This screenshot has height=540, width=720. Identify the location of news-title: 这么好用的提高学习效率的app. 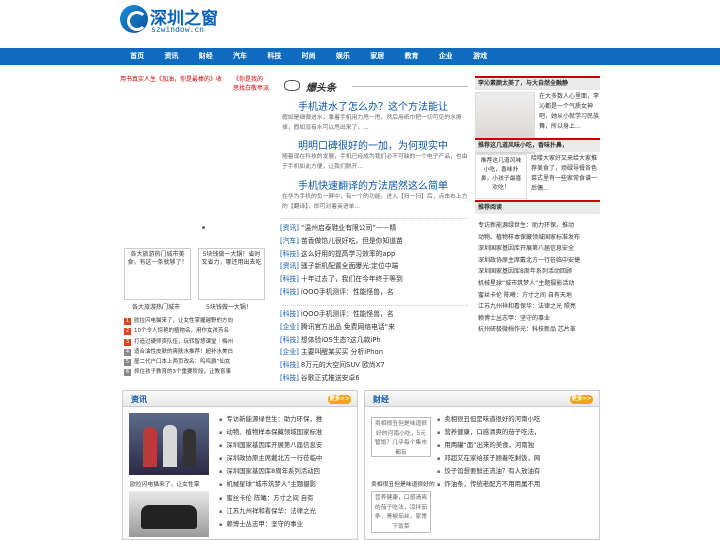
(348, 254).